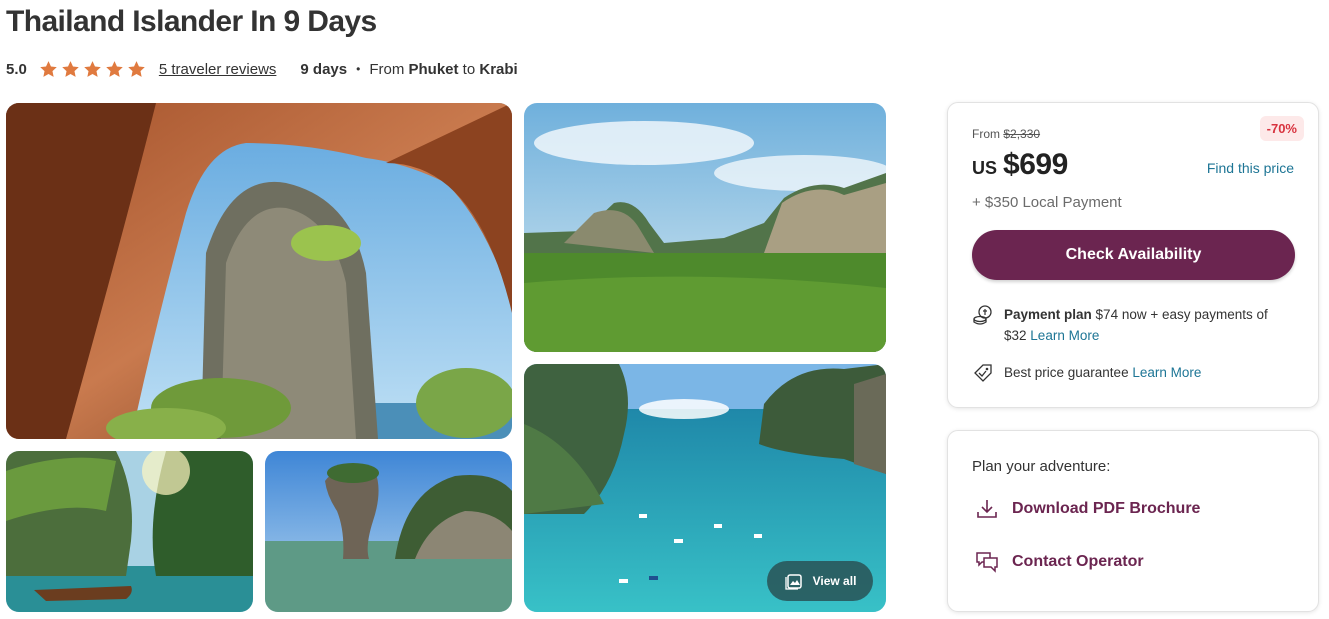  I want to click on star-rating, so click(92, 69).